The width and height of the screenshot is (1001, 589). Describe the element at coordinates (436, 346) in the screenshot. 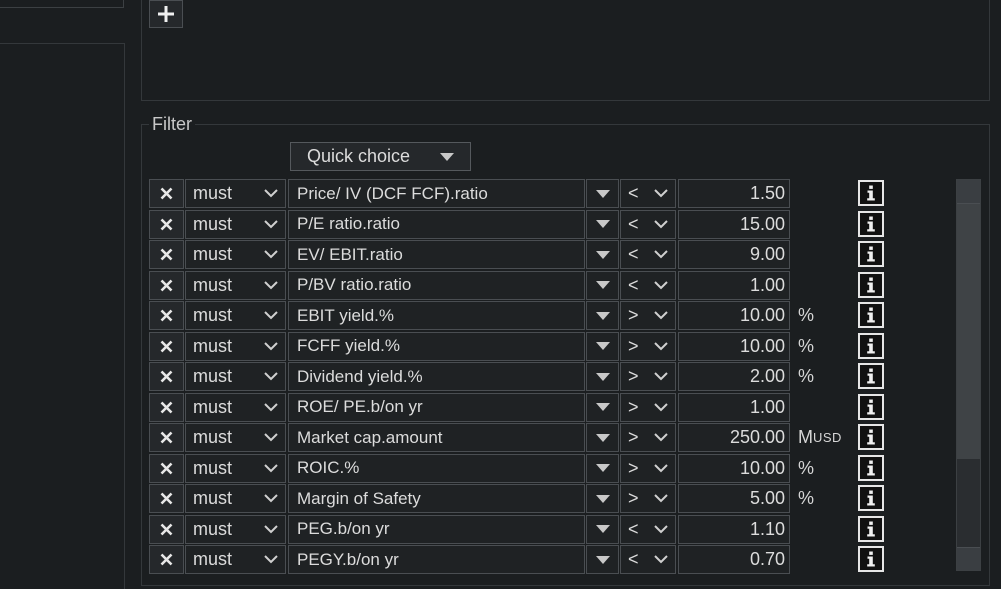

I see `field-name-input: FCFF yield.%` at that location.